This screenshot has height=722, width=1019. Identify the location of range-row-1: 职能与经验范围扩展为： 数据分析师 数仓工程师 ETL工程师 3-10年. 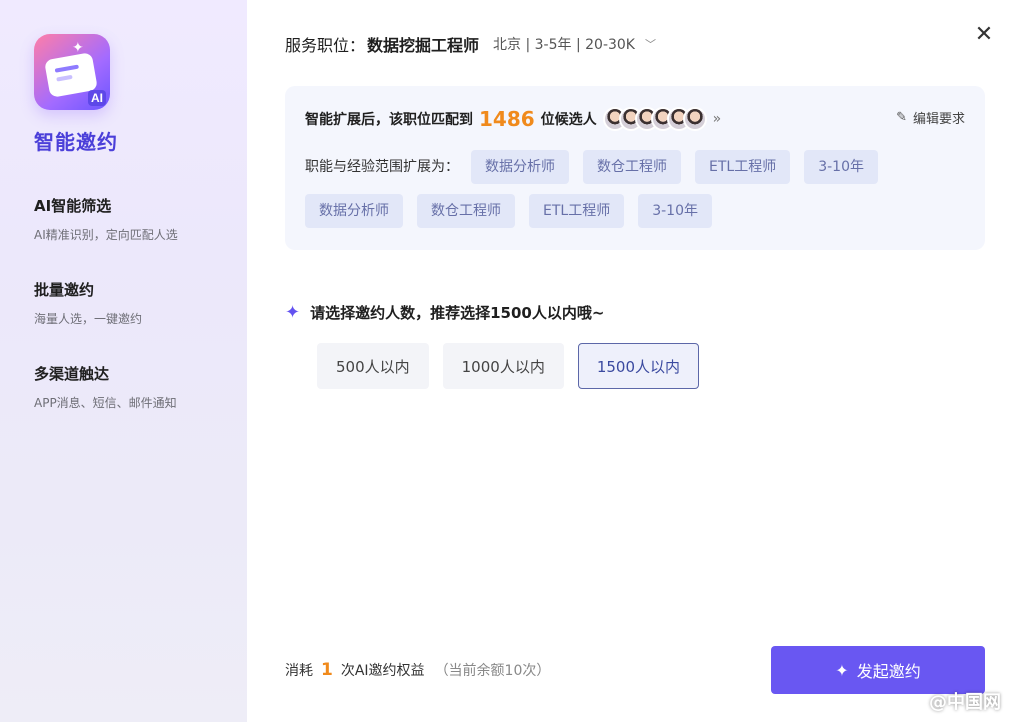
(635, 167).